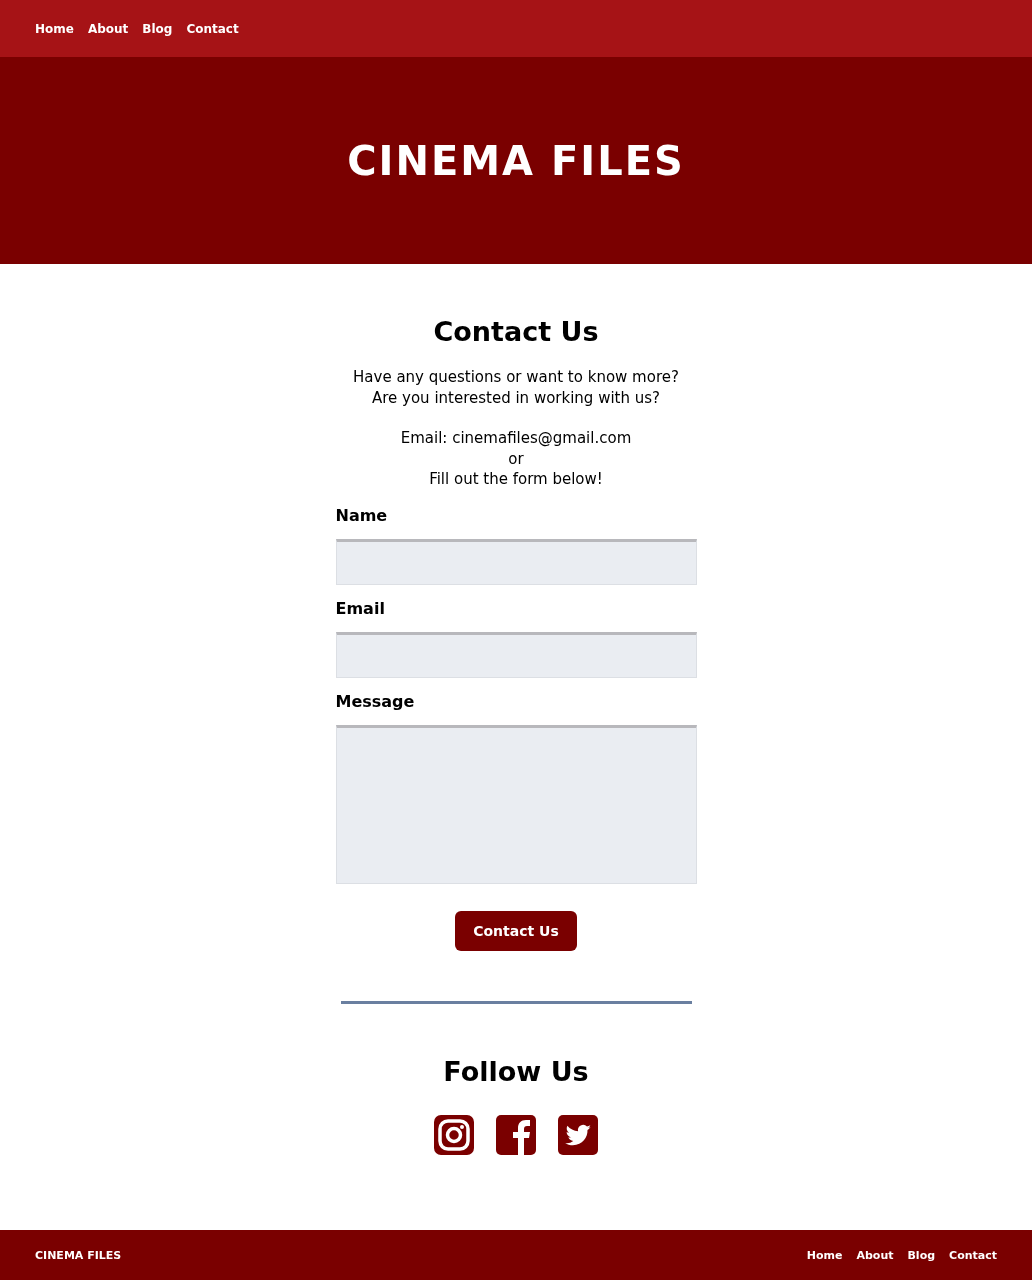 This screenshot has height=1280, width=1032. Describe the element at coordinates (516, 377) in the screenshot. I see `intro-text: Have any questions or want to know more?` at that location.